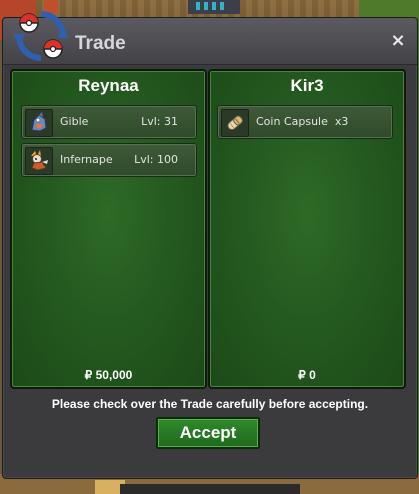 This screenshot has width=419, height=494. What do you see at coordinates (307, 85) in the screenshot?
I see `player-name: Kir3` at bounding box center [307, 85].